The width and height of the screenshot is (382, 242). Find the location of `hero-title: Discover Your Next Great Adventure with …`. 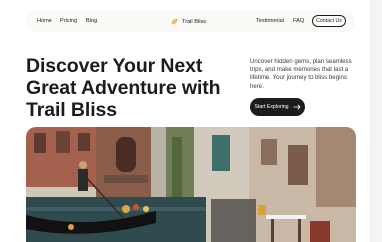

hero-title: Discover Your Next Great Adventure with … is located at coordinates (123, 88).